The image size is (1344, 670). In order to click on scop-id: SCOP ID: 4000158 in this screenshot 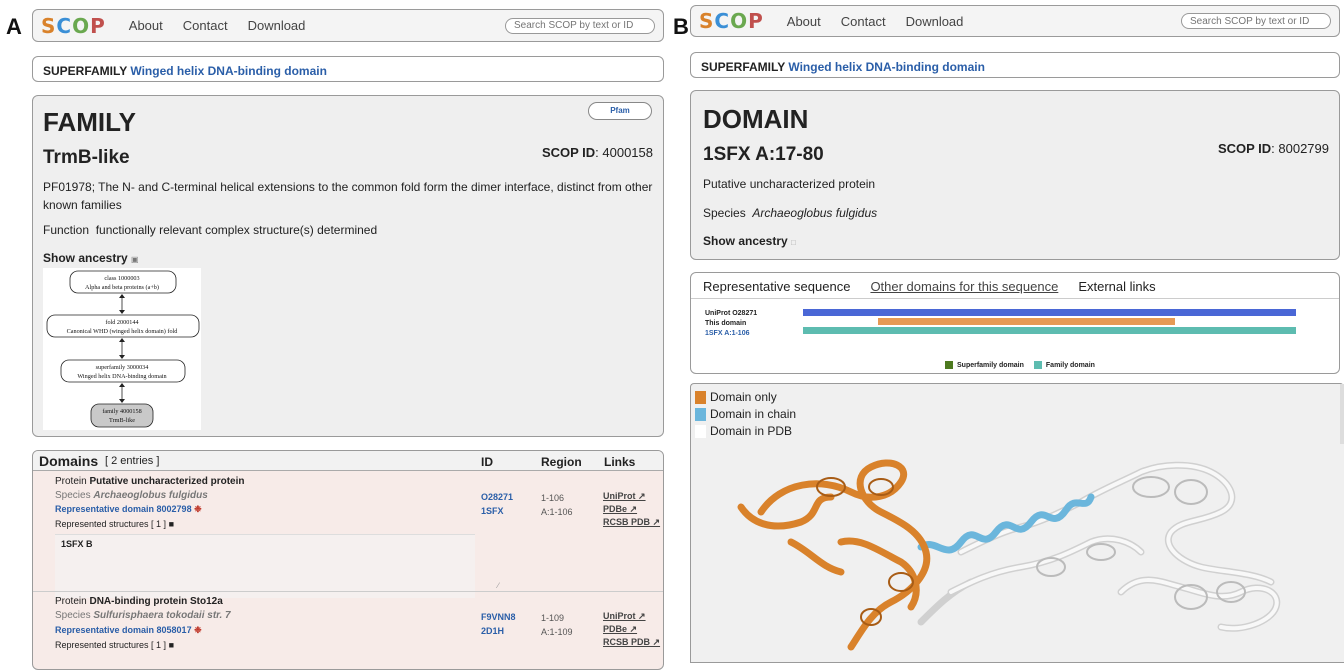, I will do `click(597, 152)`.